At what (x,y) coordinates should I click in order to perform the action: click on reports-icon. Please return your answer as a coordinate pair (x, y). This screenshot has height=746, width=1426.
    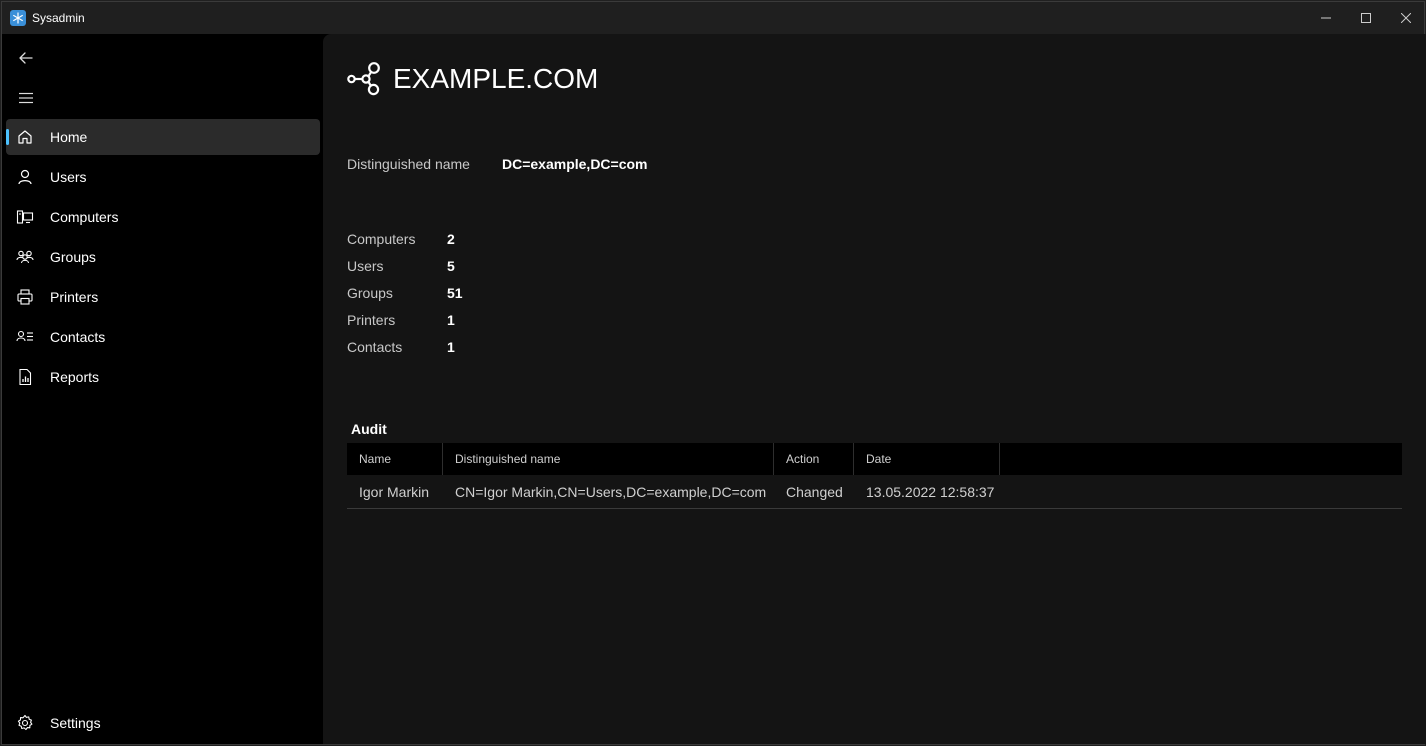
    Looking at the image, I should click on (25, 377).